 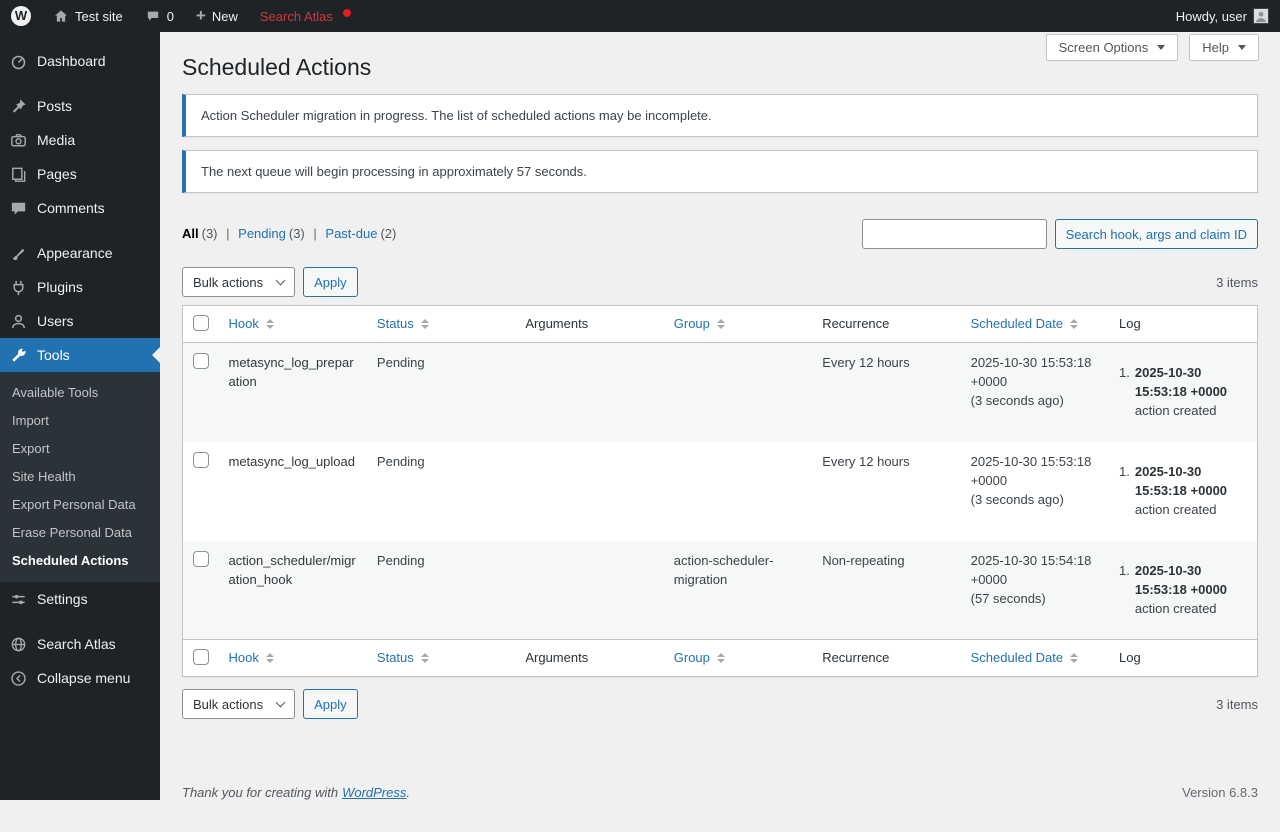 What do you see at coordinates (886, 491) in the screenshot?
I see `recurrence-cell: Every 12 hours` at bounding box center [886, 491].